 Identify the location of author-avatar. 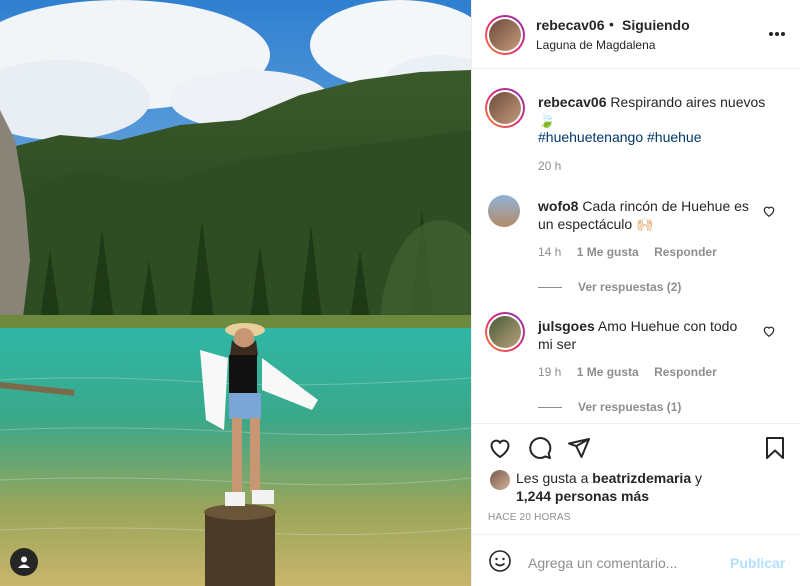
(505, 35).